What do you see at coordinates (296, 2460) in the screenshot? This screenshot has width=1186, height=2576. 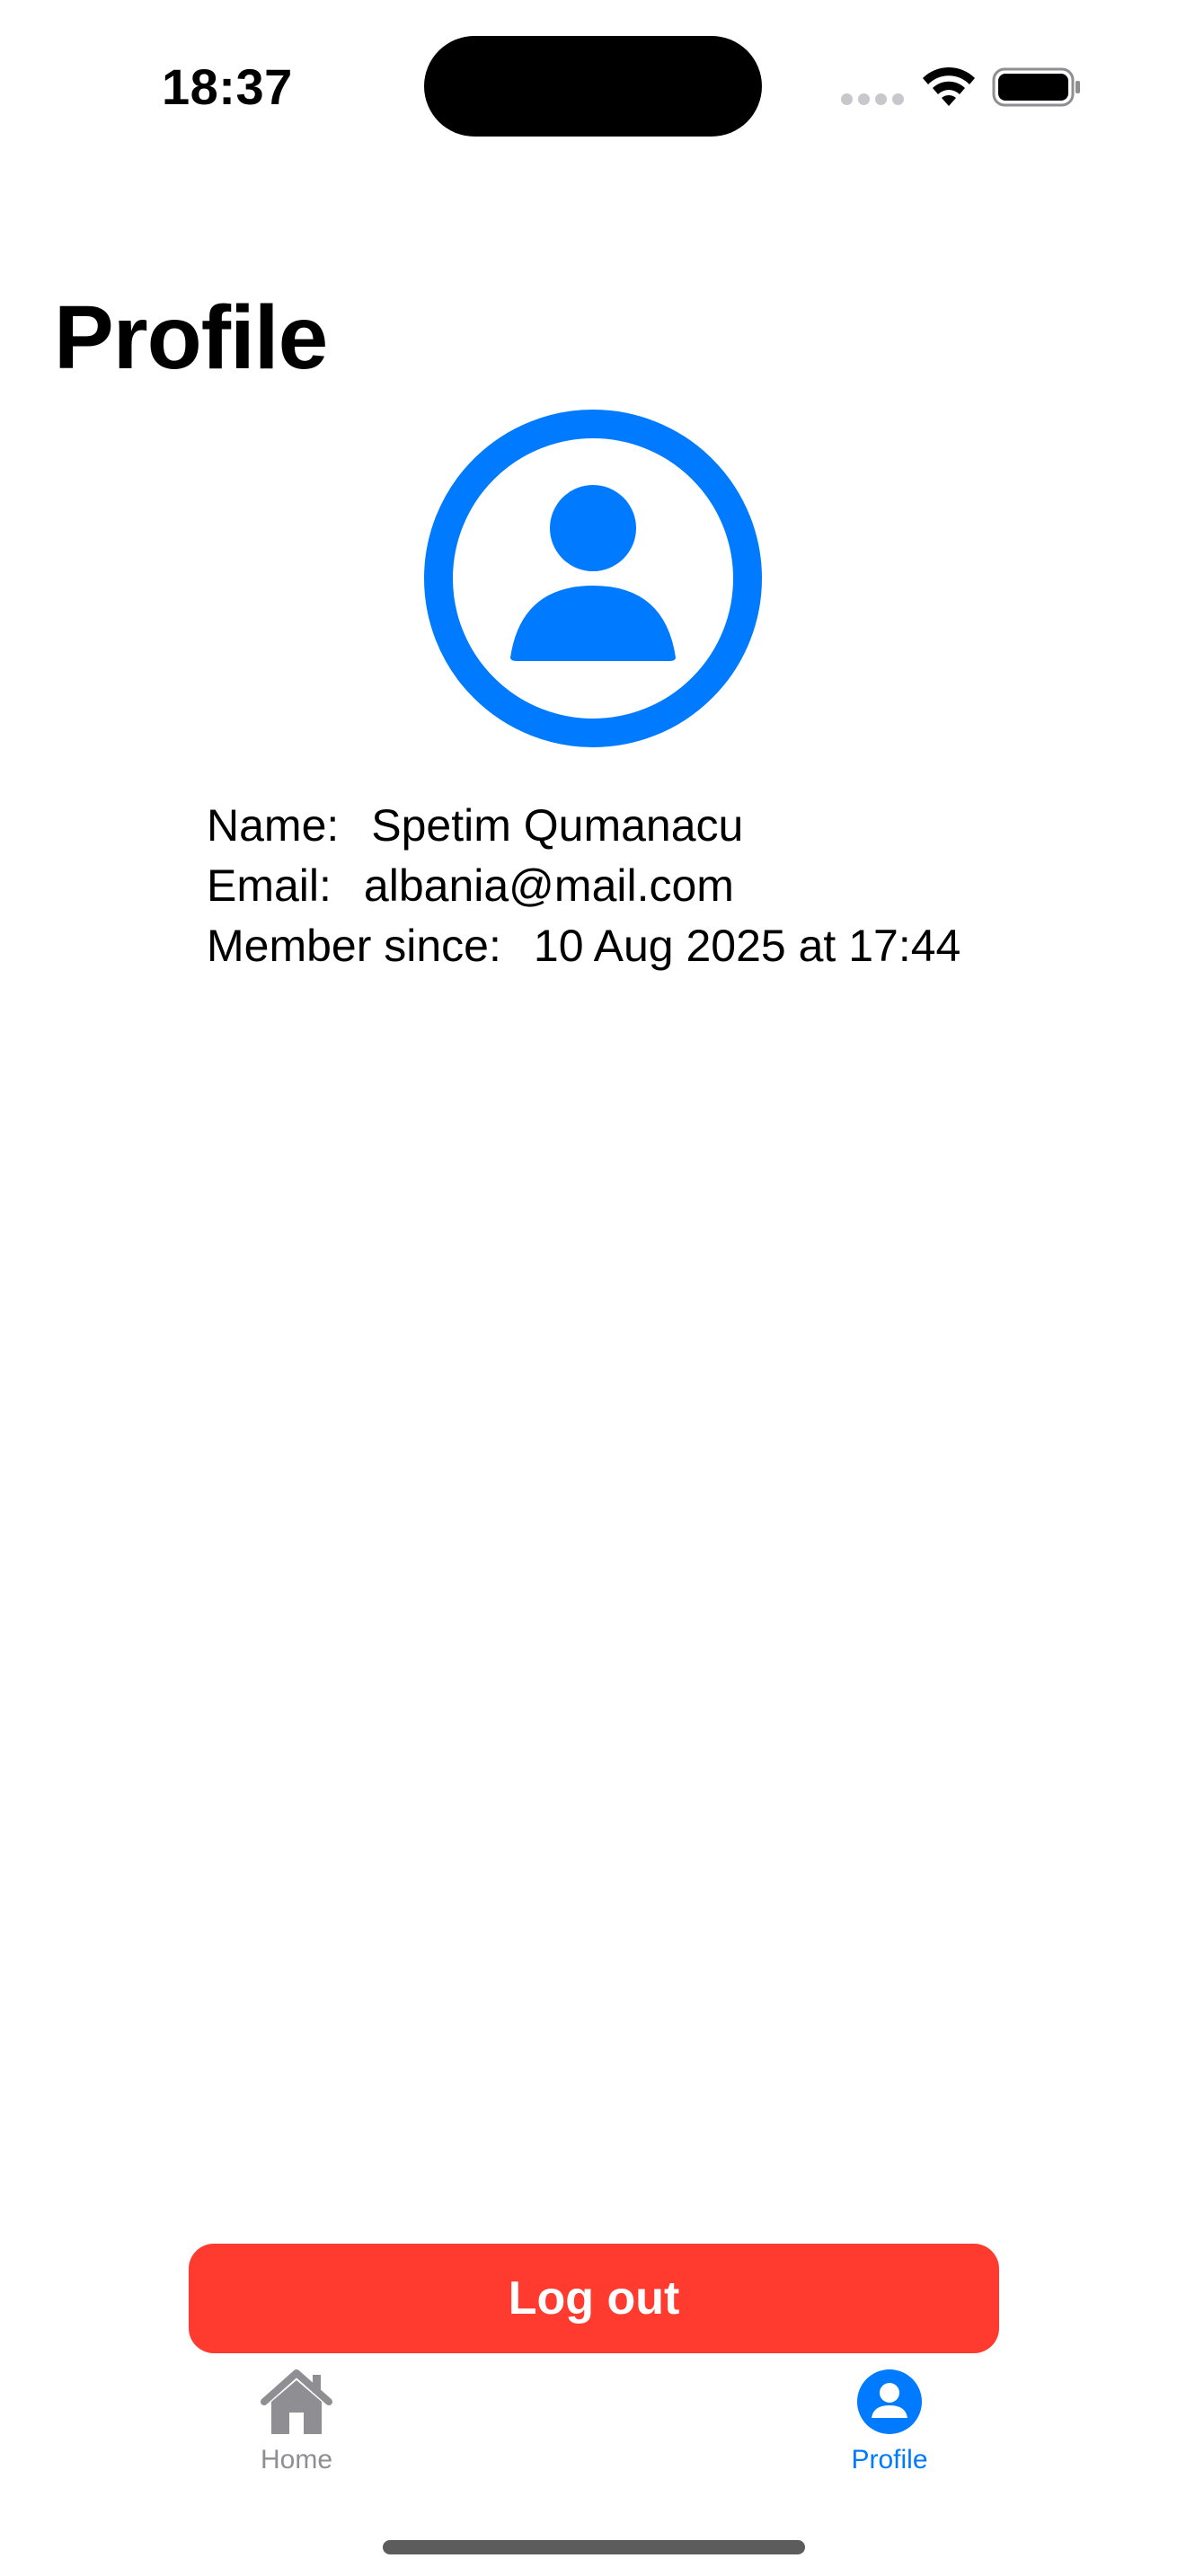 I see `tab-home-label: Home` at bounding box center [296, 2460].